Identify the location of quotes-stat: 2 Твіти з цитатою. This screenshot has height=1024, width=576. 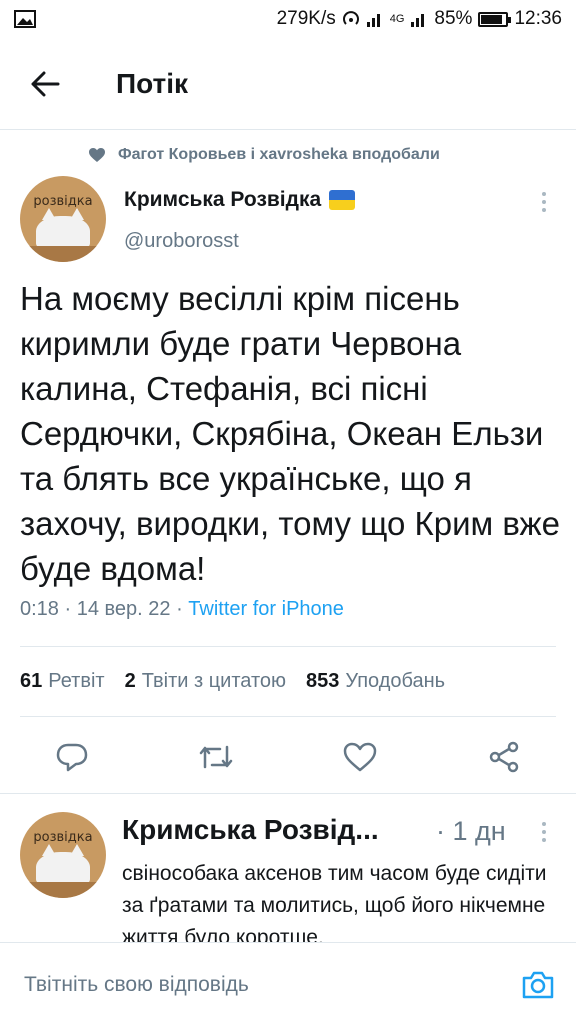
(205, 681).